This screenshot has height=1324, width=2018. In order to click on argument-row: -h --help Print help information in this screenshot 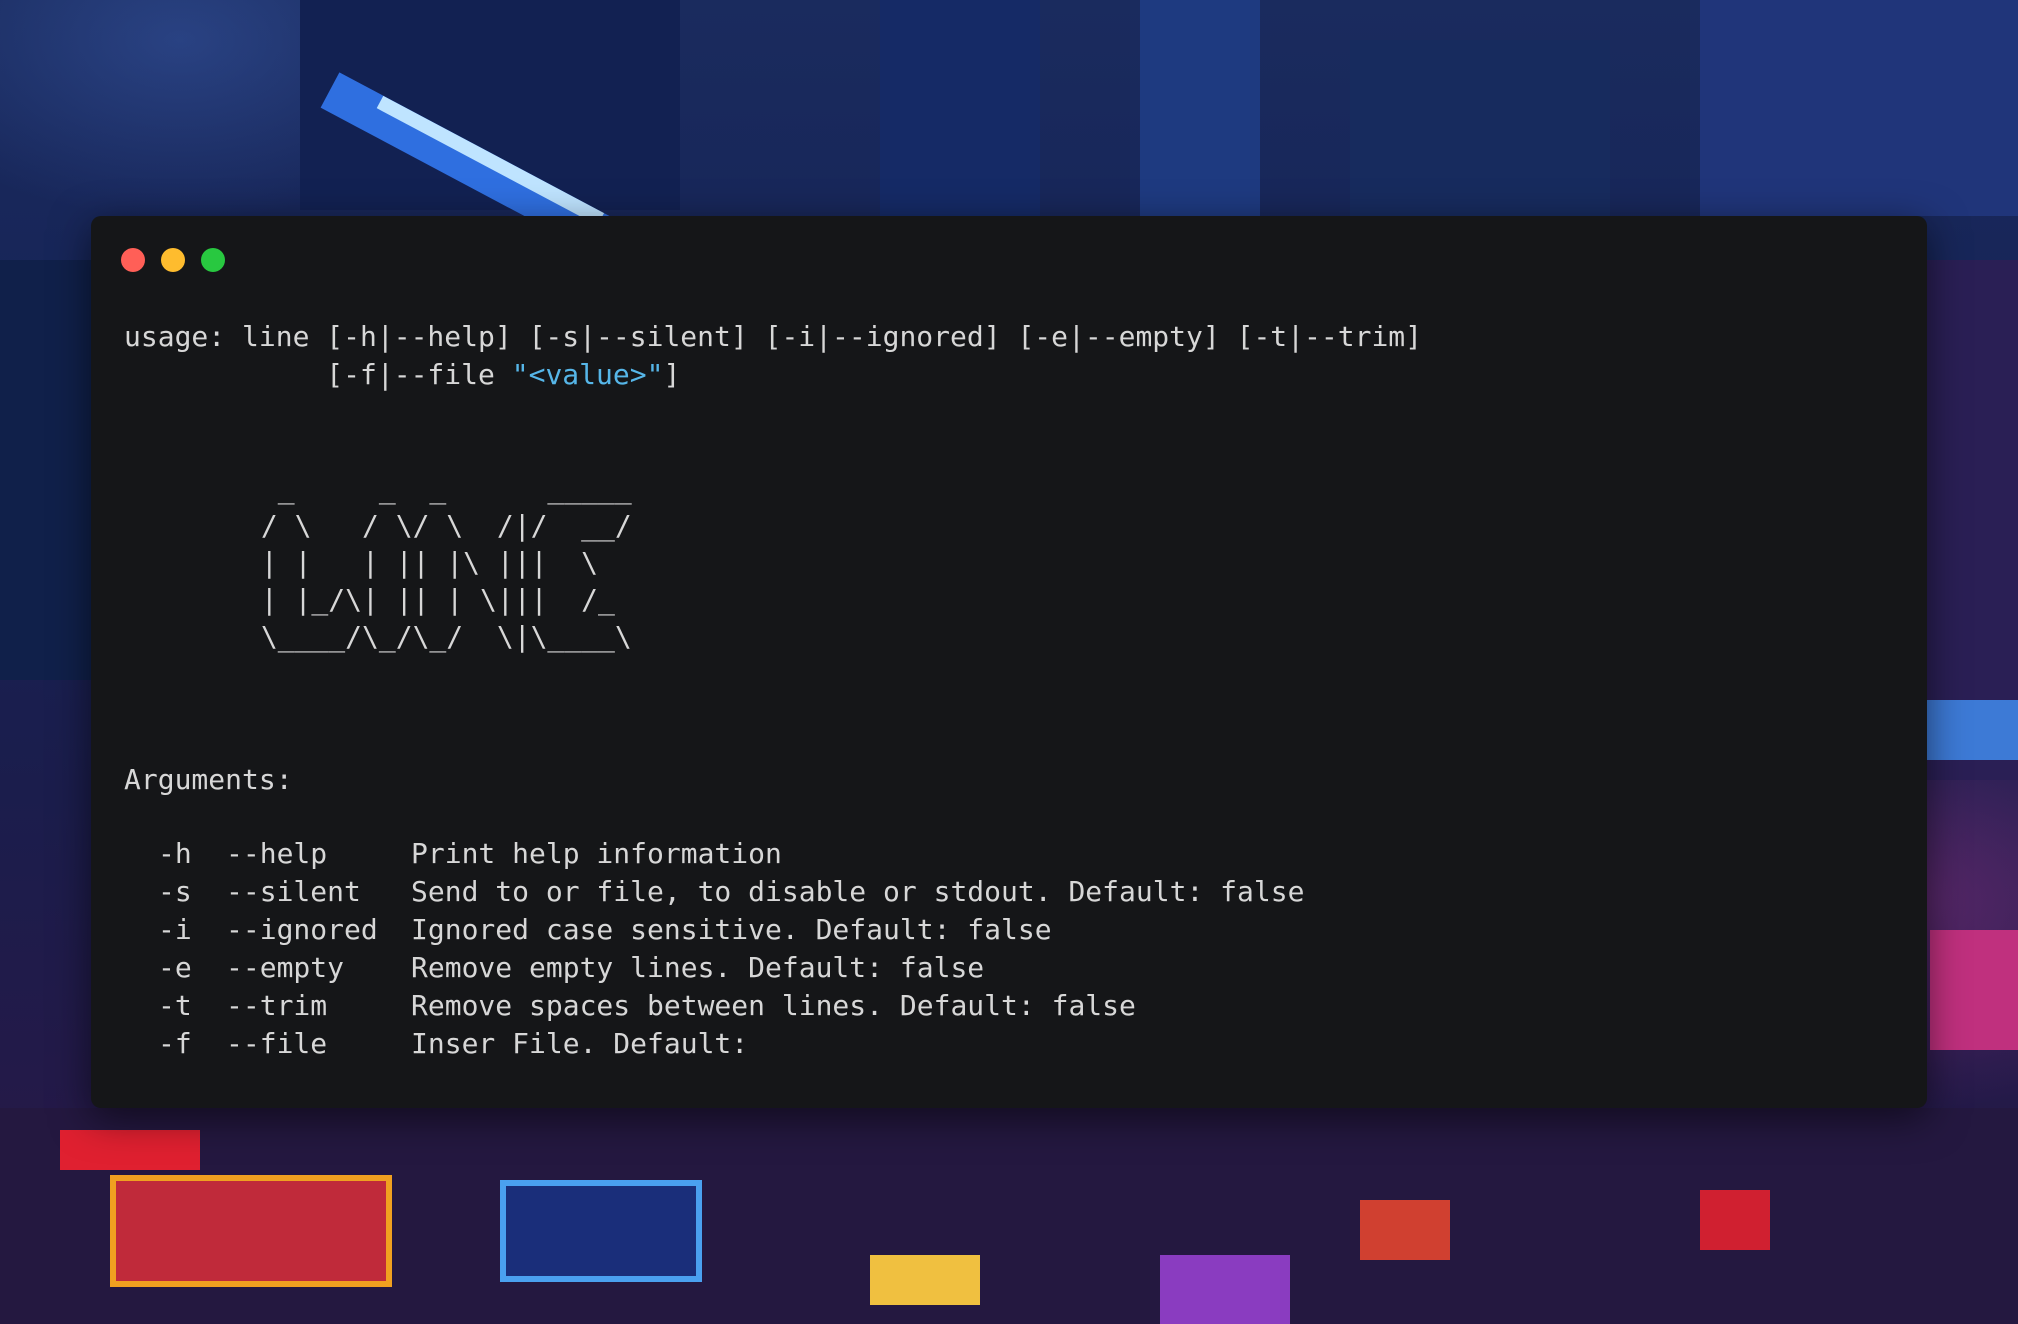, I will do `click(1015, 854)`.